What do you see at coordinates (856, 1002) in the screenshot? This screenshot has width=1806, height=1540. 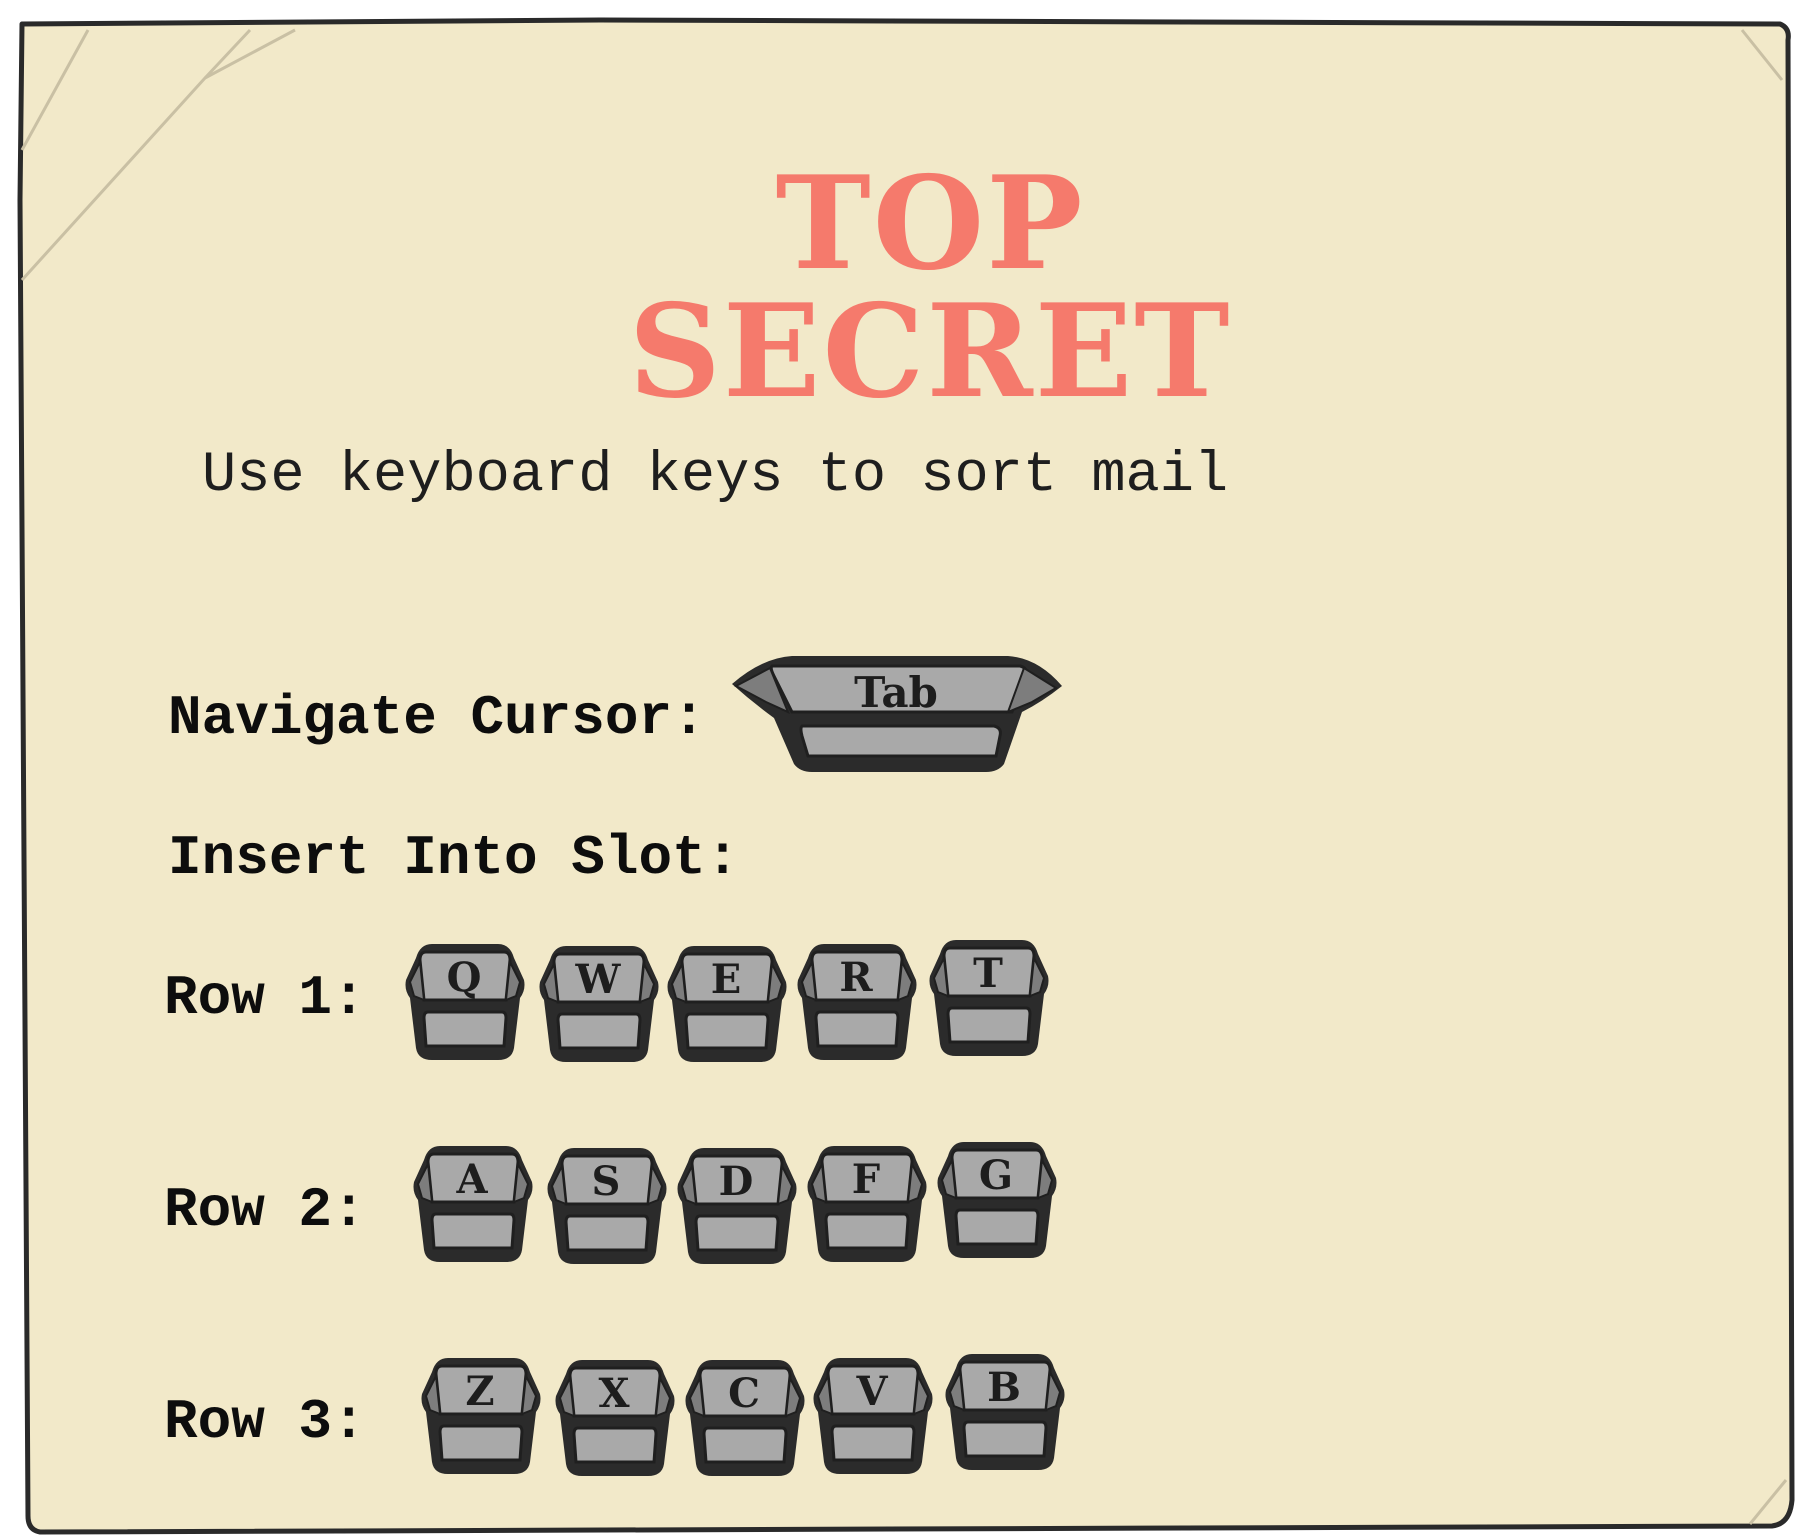 I see `key-r: R` at bounding box center [856, 1002].